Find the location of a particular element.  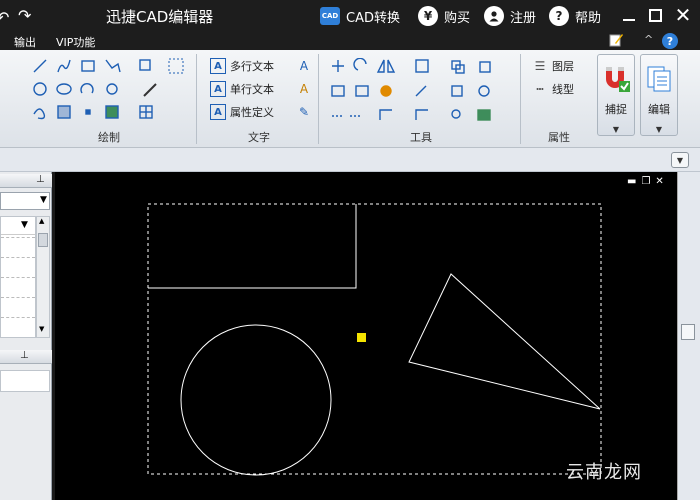

register-button: 注册 is located at coordinates (510, 16).